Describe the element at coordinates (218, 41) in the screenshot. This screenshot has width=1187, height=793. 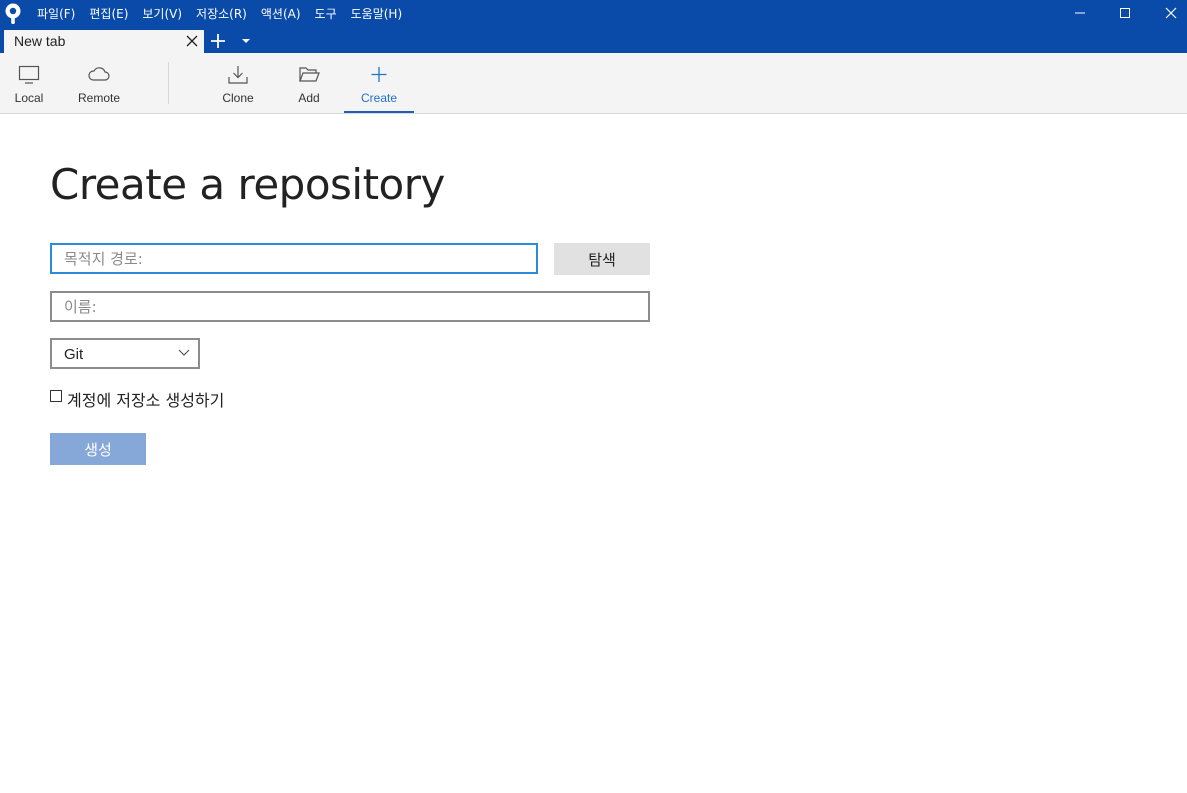
I see `new-tab-plus-icon` at that location.